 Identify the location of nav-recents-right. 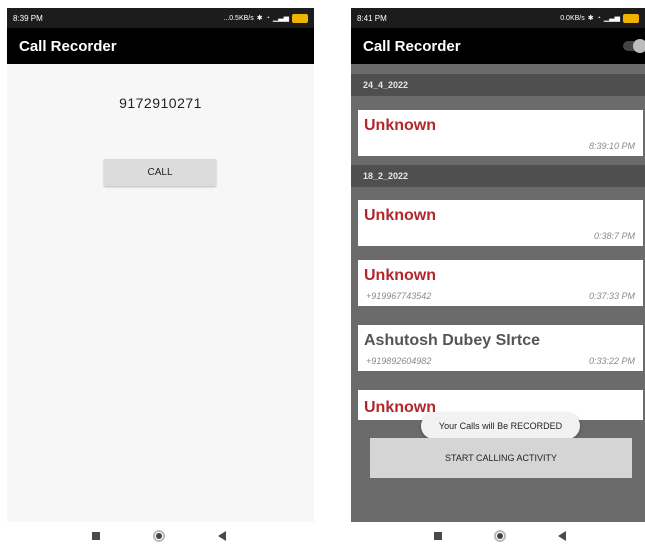
(438, 536).